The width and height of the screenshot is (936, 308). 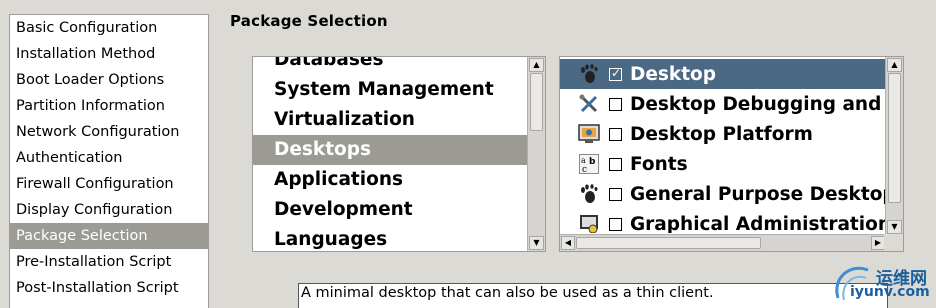 I want to click on group-item-applications: Applications, so click(x=390, y=180).